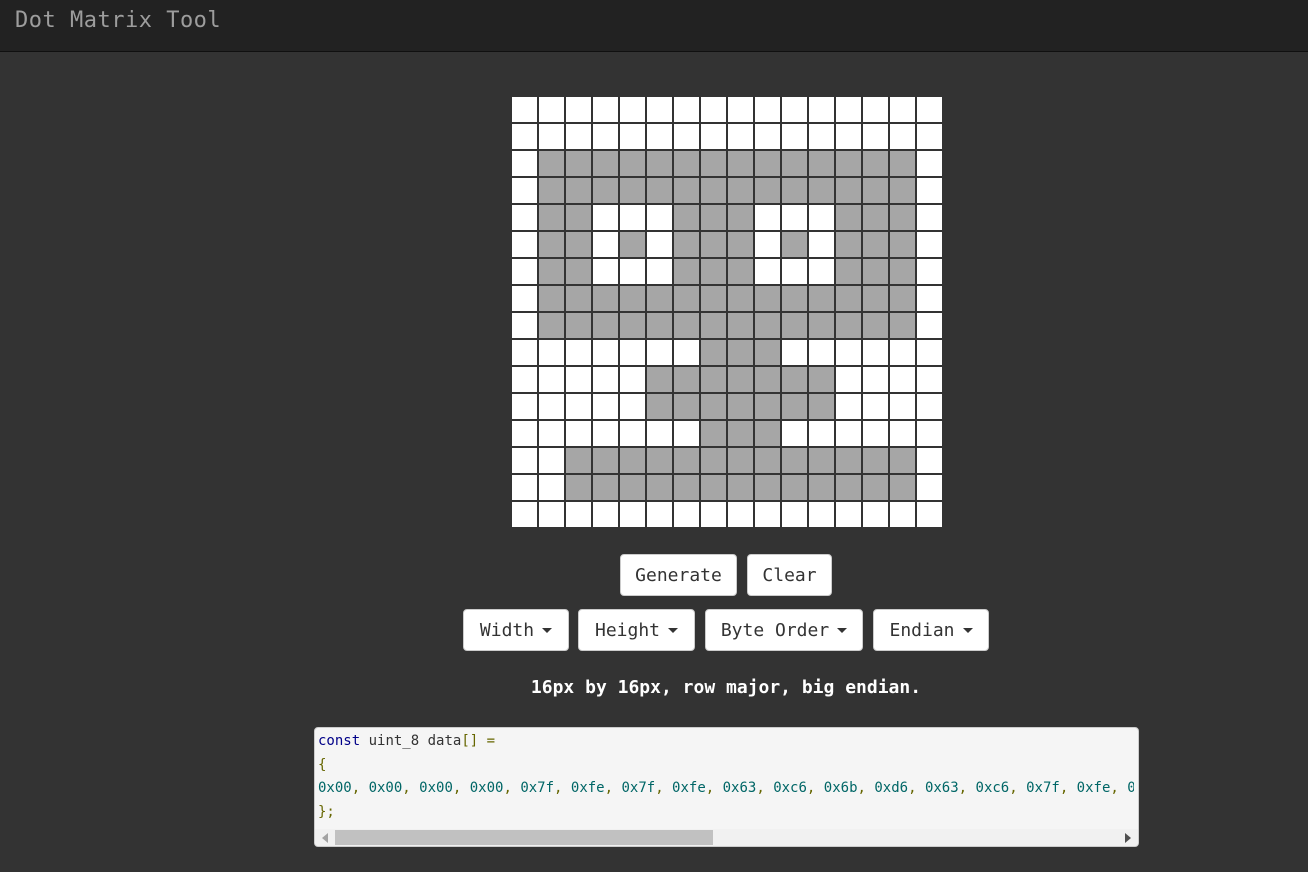  What do you see at coordinates (726, 837) in the screenshot?
I see `horizontal-scrollbar` at bounding box center [726, 837].